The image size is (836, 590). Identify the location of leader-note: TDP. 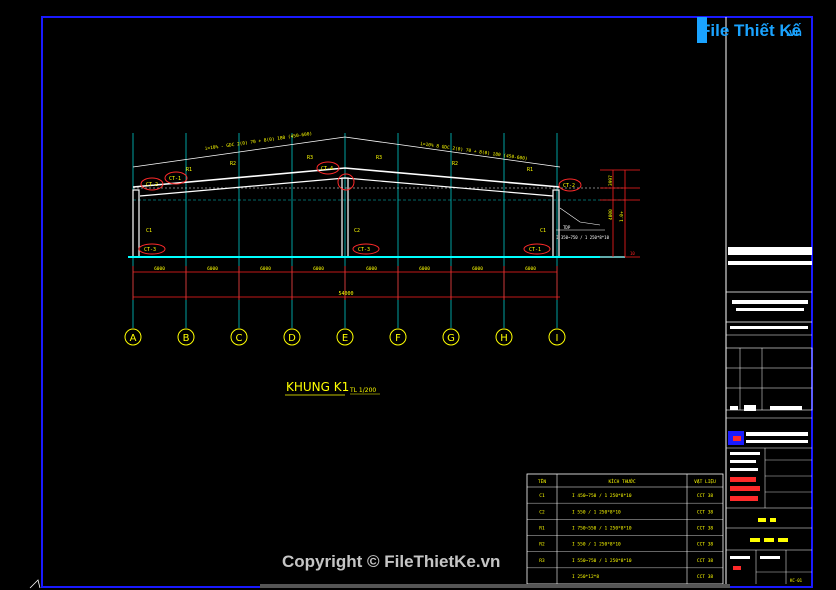
(567, 227).